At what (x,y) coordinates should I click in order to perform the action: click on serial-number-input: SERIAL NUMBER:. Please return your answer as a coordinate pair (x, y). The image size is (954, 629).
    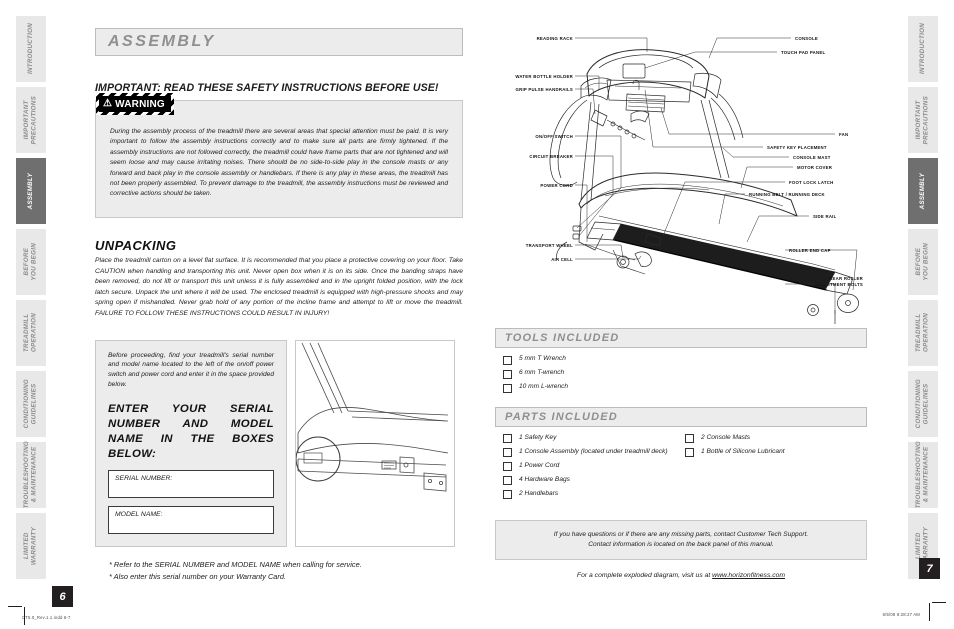
    Looking at the image, I should click on (191, 483).